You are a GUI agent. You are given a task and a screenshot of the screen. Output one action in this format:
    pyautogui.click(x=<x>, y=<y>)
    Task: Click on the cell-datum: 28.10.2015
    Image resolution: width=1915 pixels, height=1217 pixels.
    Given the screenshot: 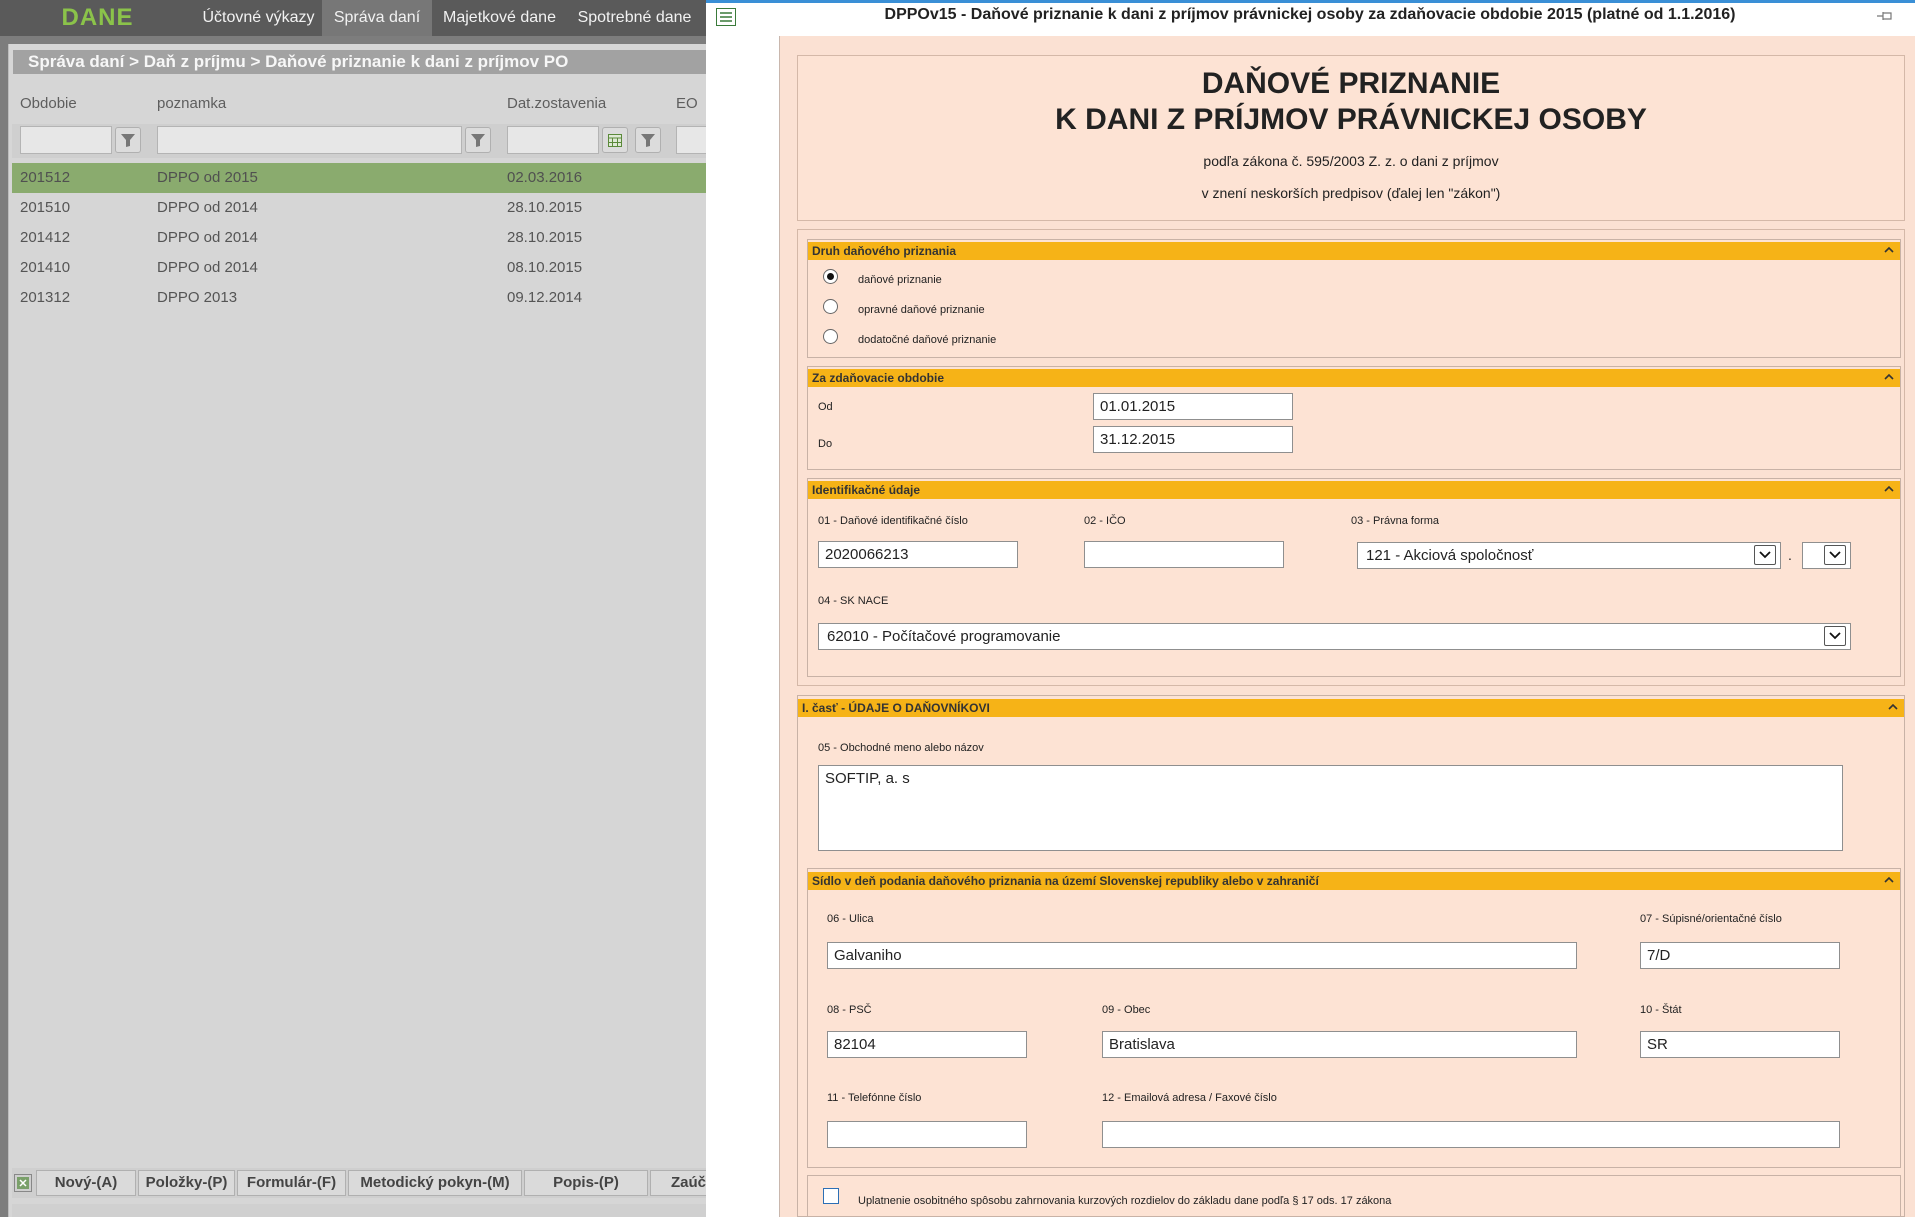 What is the action you would take?
    pyautogui.click(x=545, y=207)
    